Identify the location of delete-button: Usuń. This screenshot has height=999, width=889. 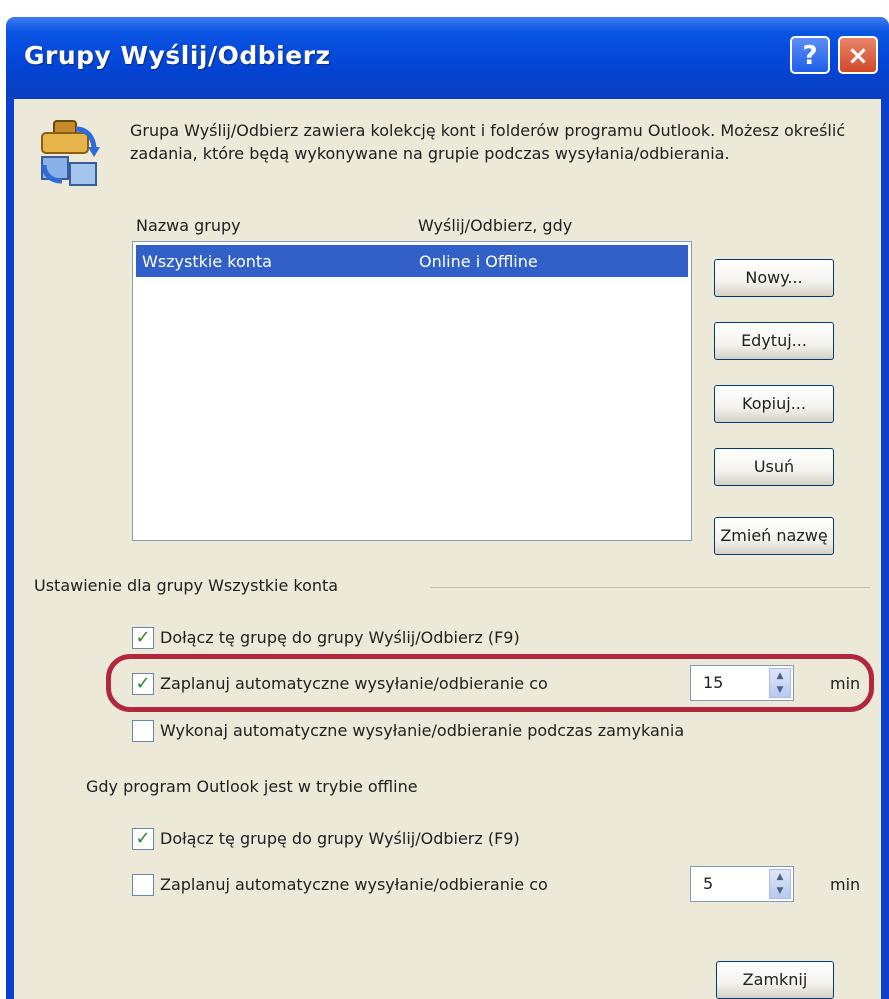
(774, 467).